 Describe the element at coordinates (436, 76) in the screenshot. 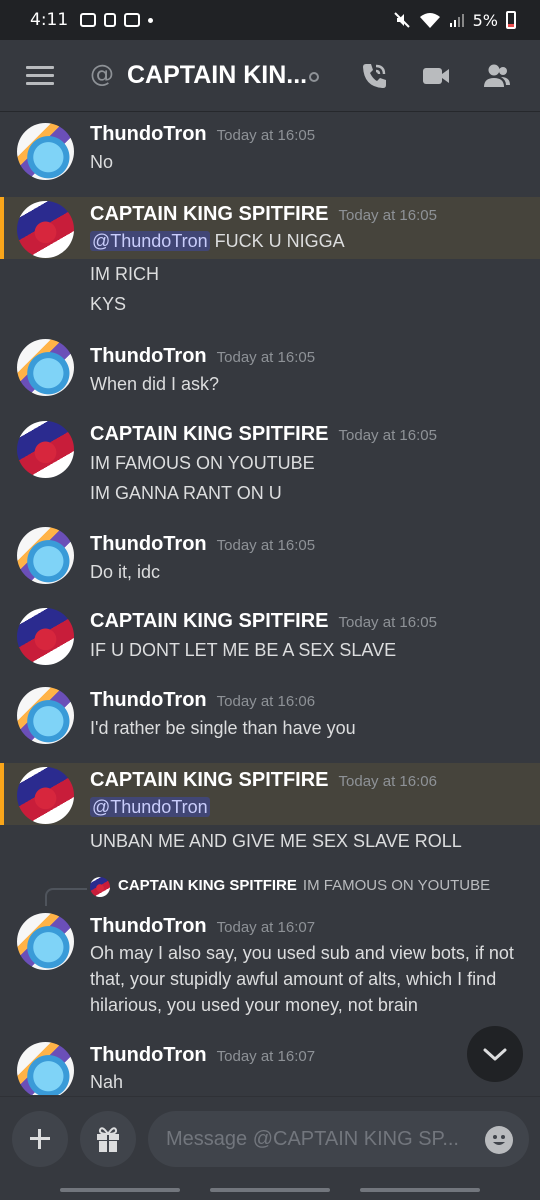

I see `video-icon` at that location.